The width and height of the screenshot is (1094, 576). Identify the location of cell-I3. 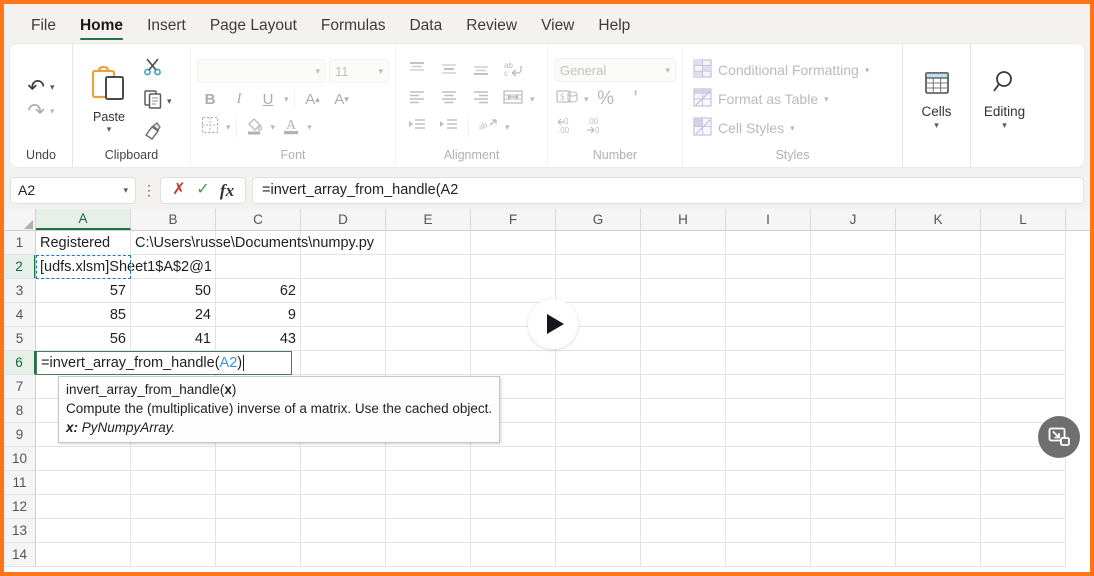
(768, 291).